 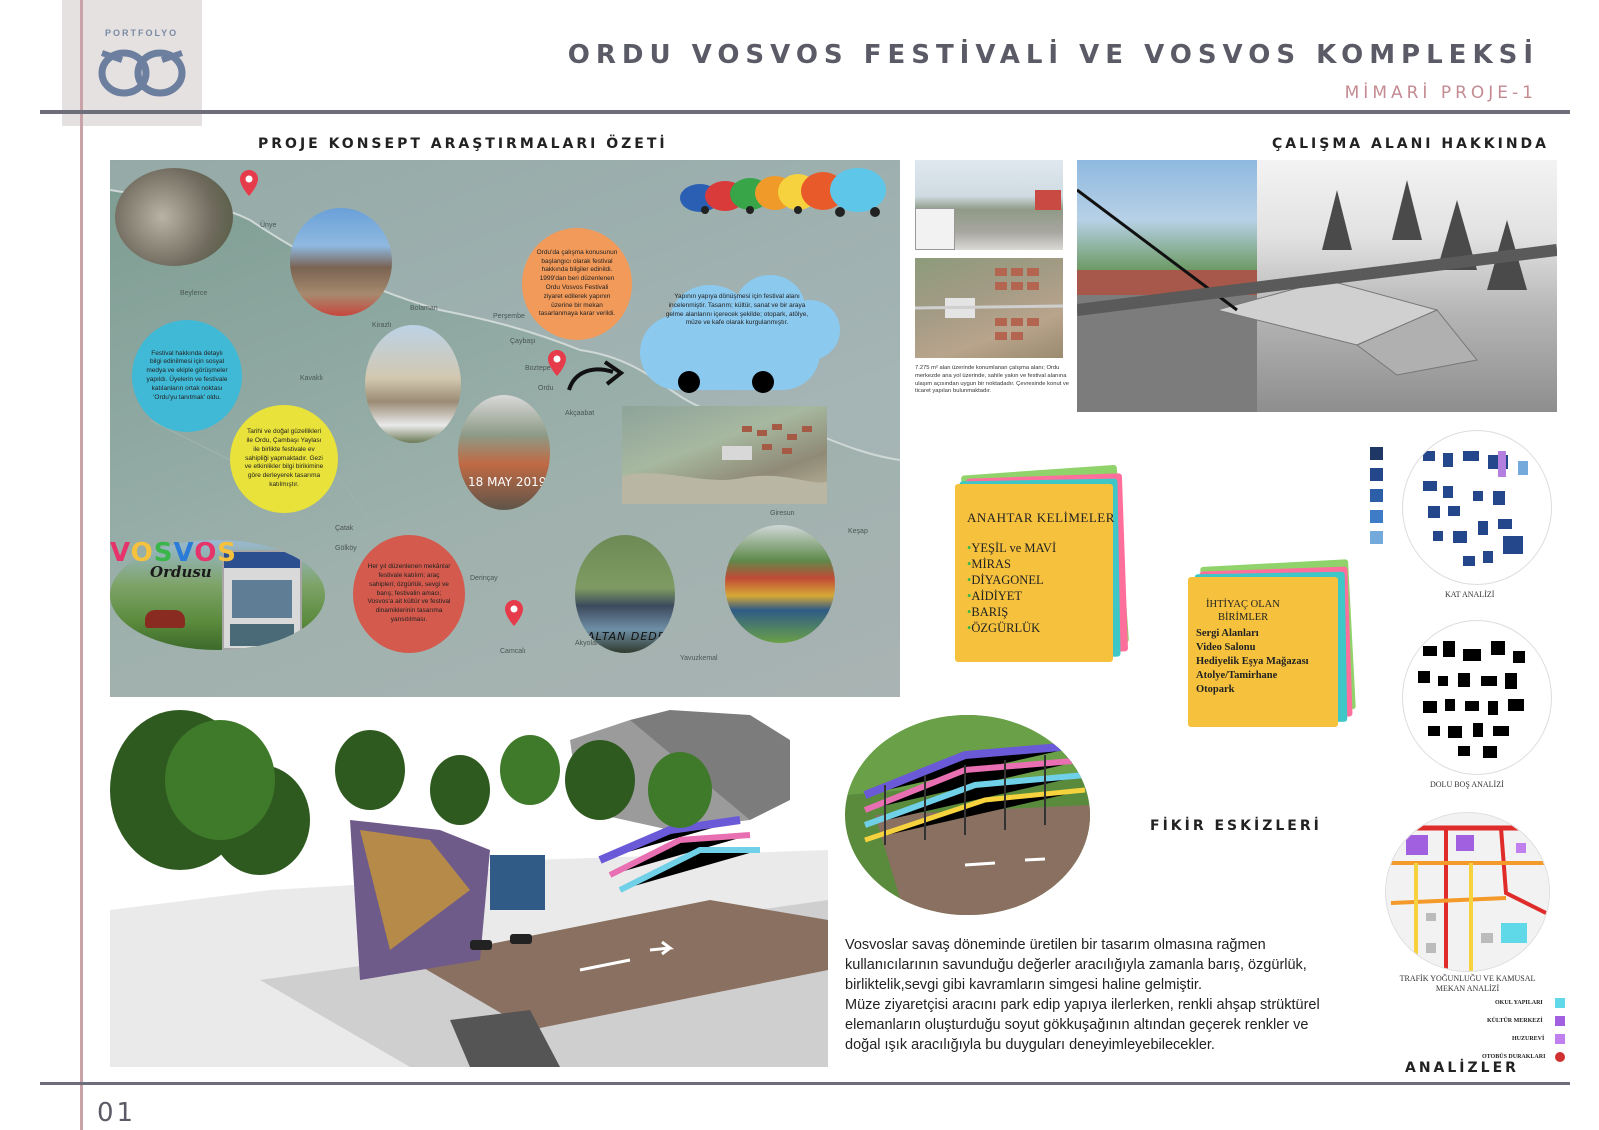 I want to click on keyword-item: DİYAGONEL, so click(x=1007, y=580).